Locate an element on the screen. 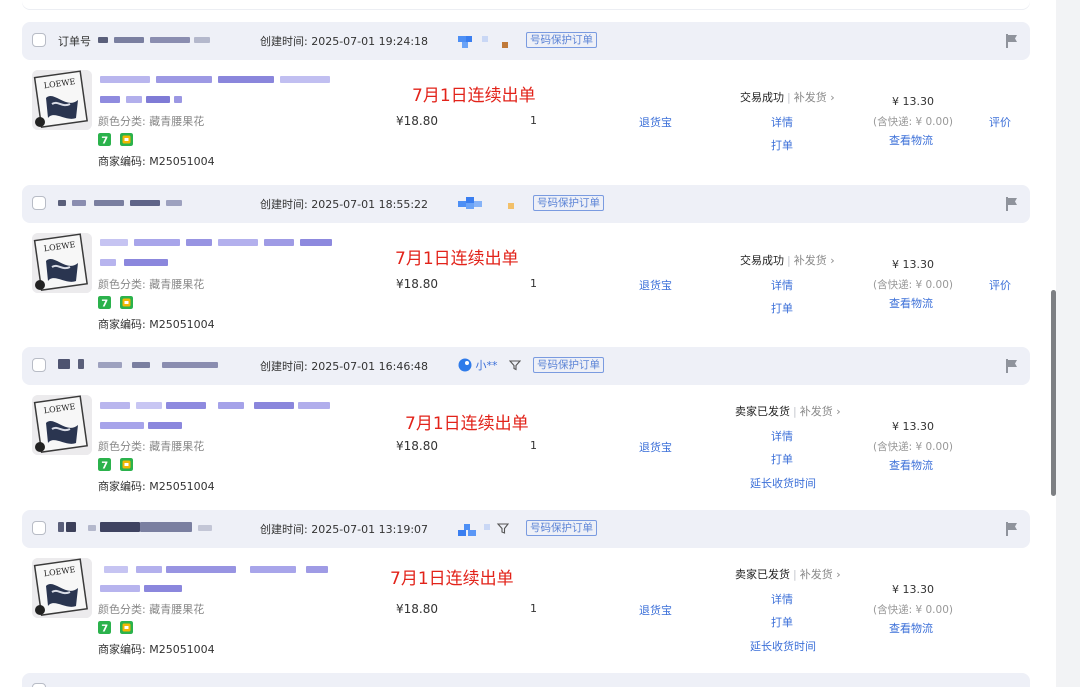 The image size is (1080, 687). scrollbar-thumb is located at coordinates (1053, 393).